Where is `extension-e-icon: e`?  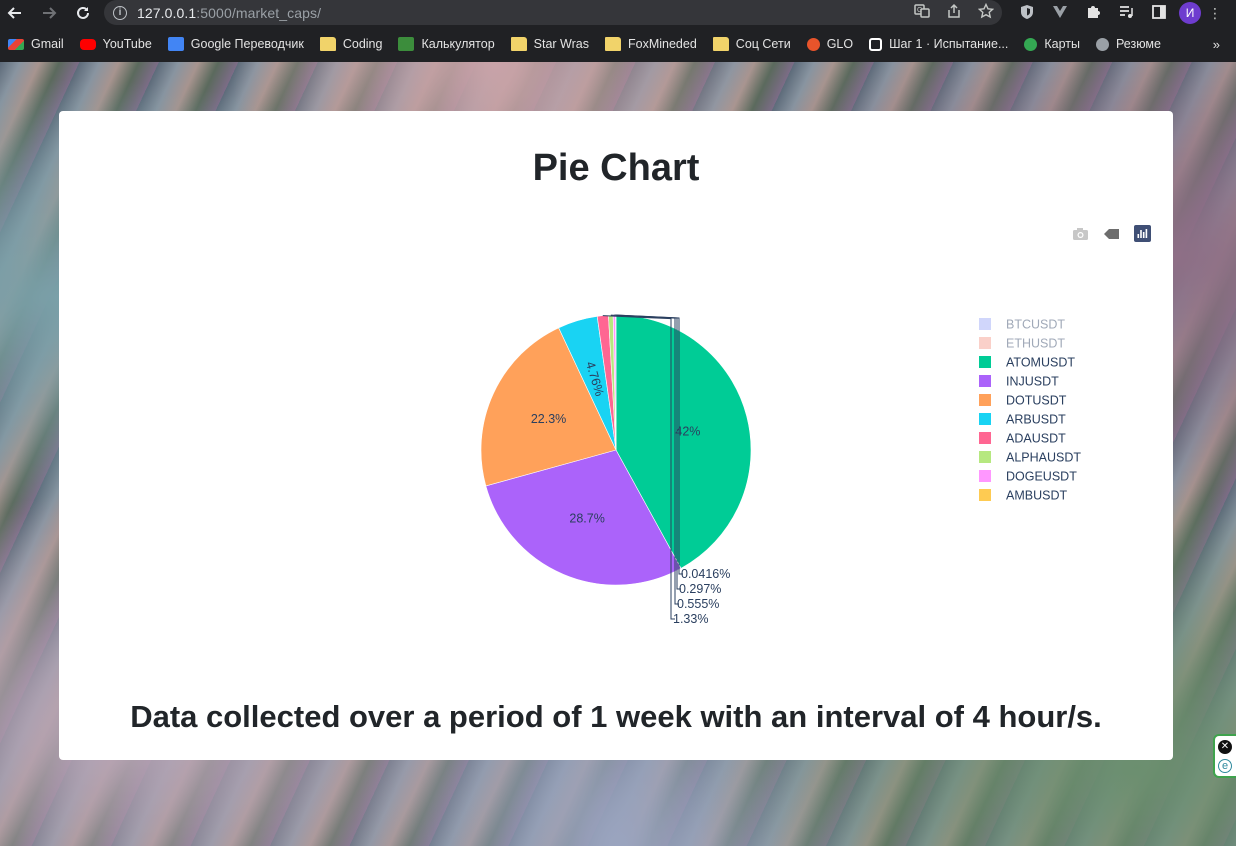 extension-e-icon: e is located at coordinates (1225, 766).